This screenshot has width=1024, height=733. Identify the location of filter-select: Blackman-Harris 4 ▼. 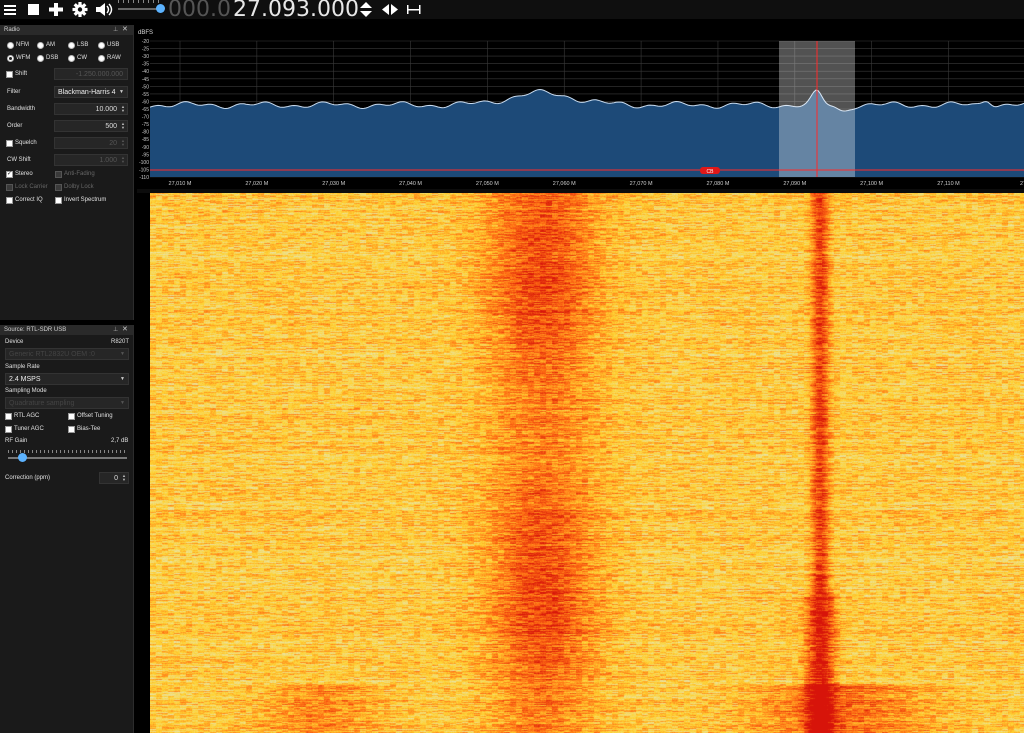
(91, 92).